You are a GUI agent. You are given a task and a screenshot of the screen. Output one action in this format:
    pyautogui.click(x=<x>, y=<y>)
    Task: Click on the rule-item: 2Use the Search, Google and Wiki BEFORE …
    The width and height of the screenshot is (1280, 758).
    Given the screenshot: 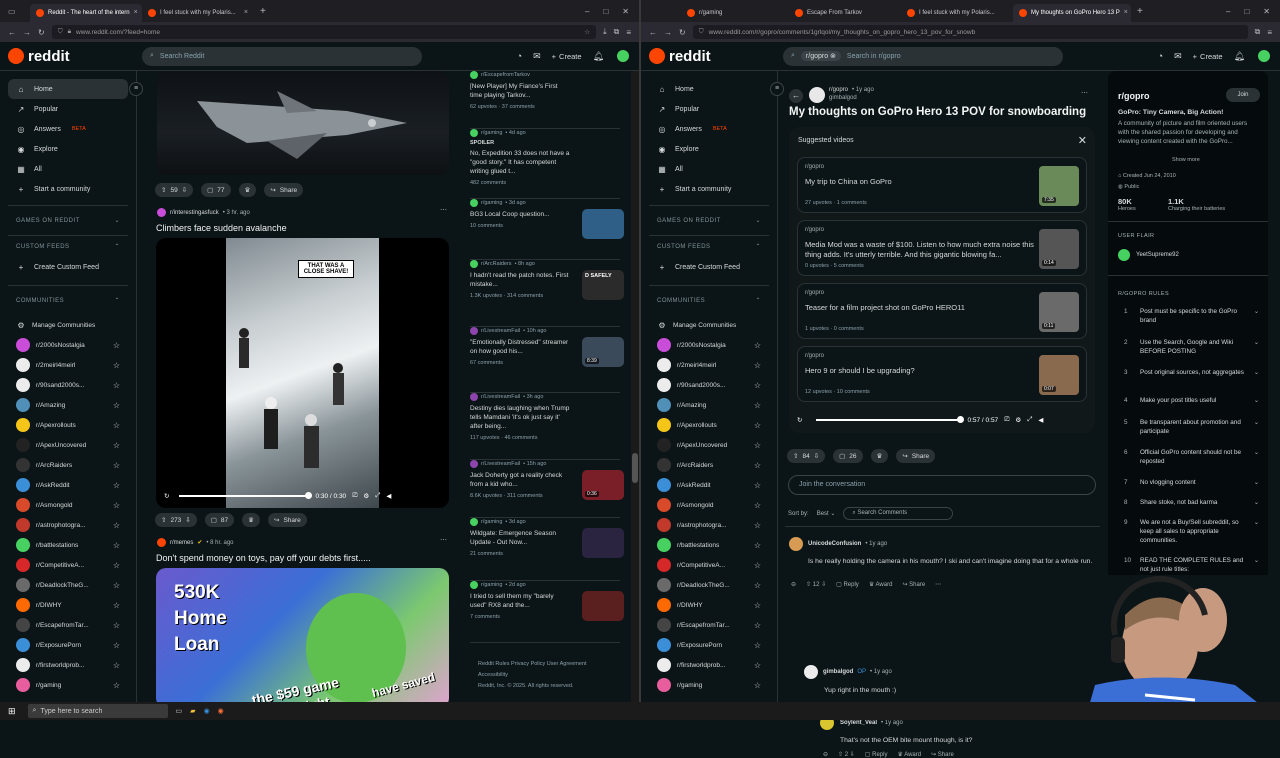 What is the action you would take?
    pyautogui.click(x=1191, y=347)
    